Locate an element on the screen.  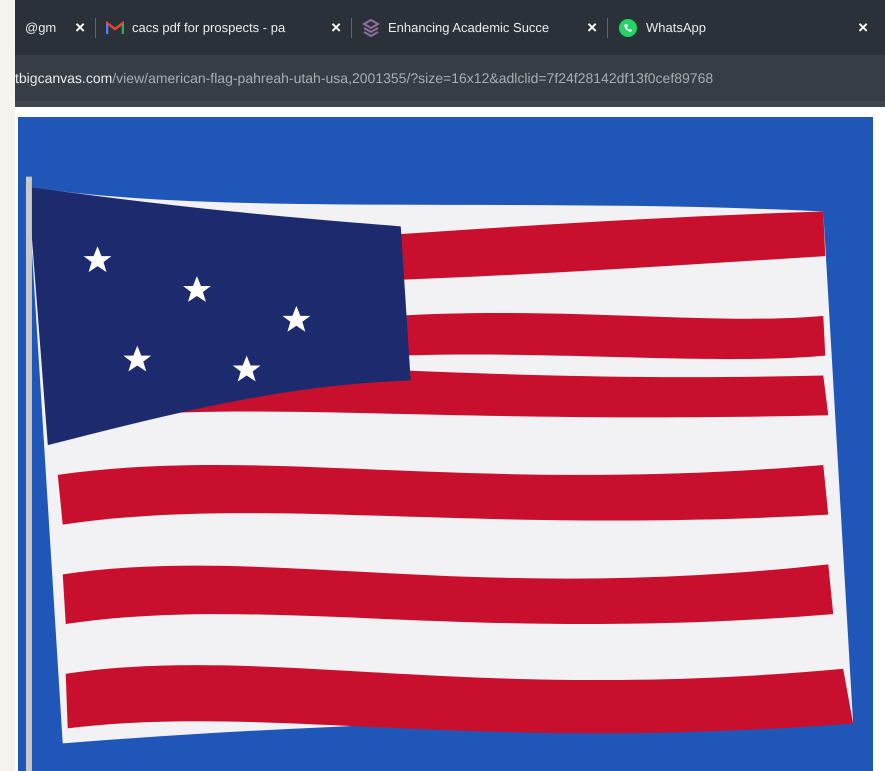
tab-title: cacs pdf for prospects - pa is located at coordinates (228, 27).